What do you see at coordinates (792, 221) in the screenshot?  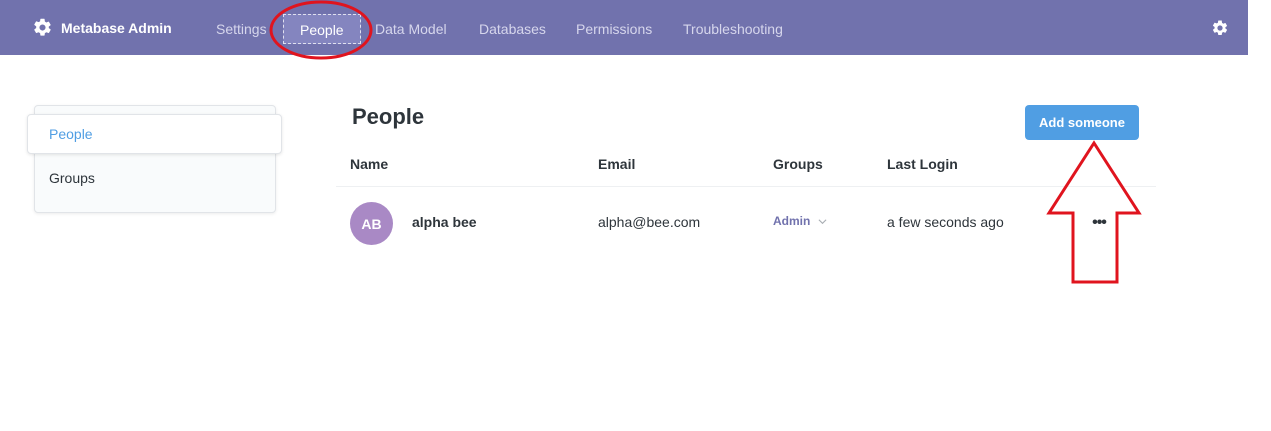 I see `group-label: Admin` at bounding box center [792, 221].